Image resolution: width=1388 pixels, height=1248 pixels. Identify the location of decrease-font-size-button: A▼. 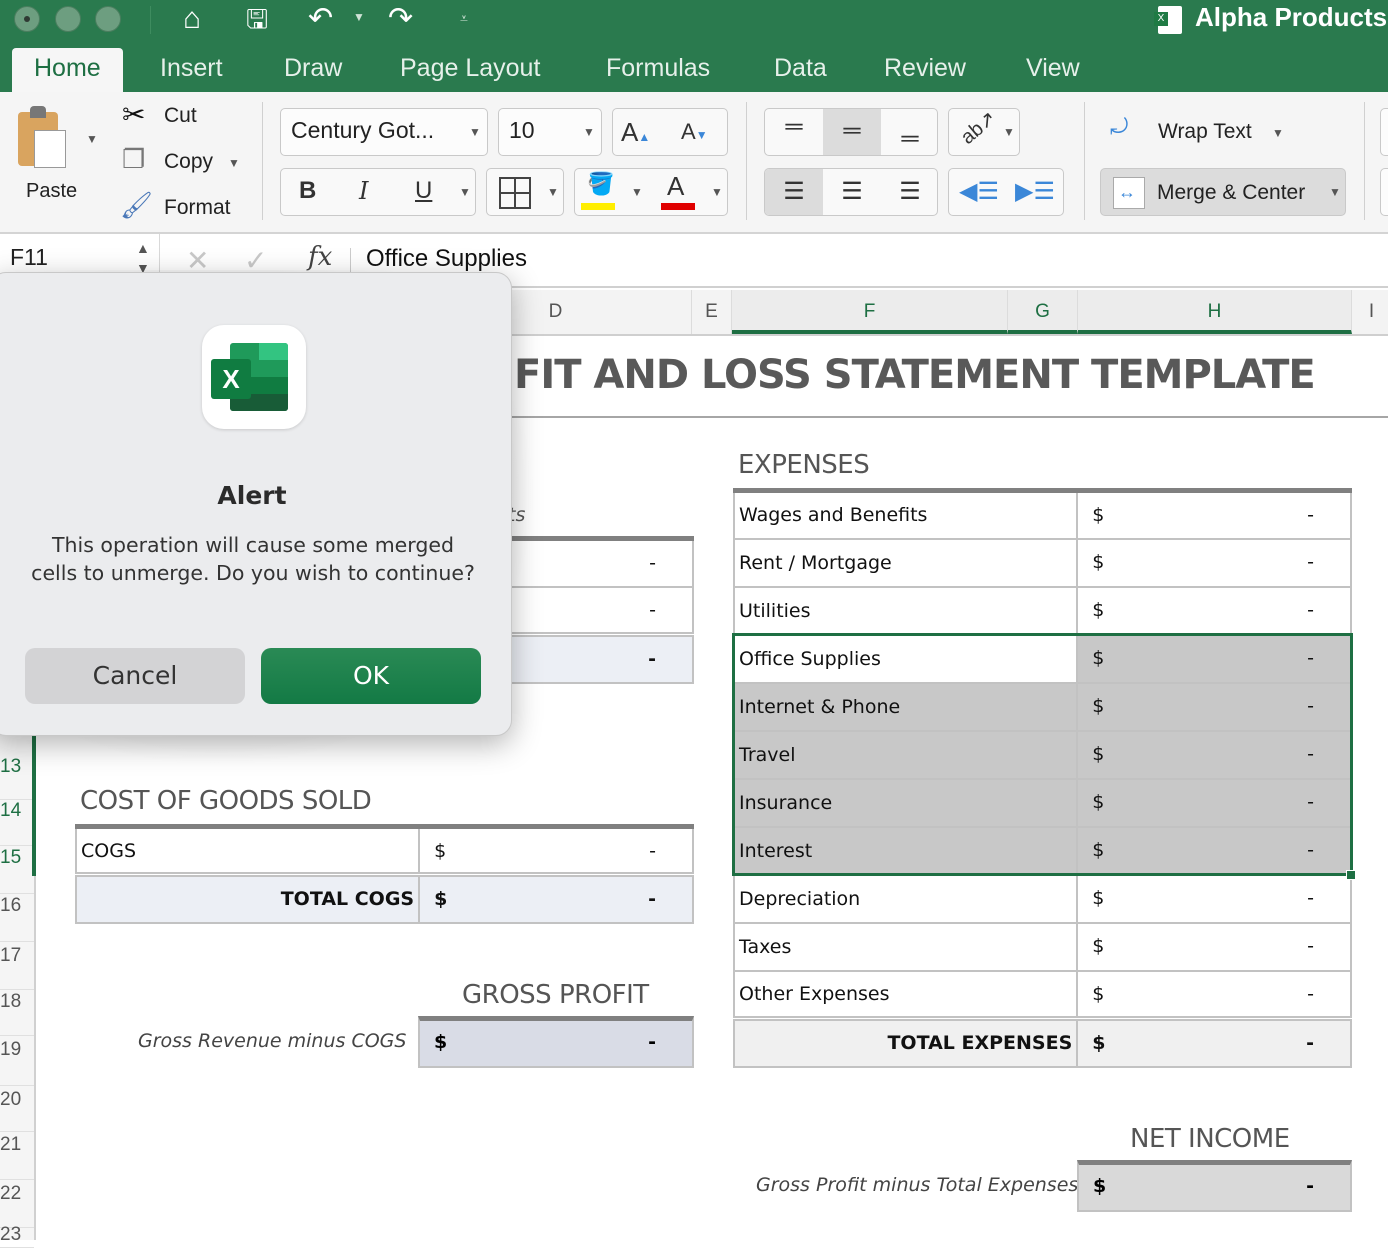
(694, 132).